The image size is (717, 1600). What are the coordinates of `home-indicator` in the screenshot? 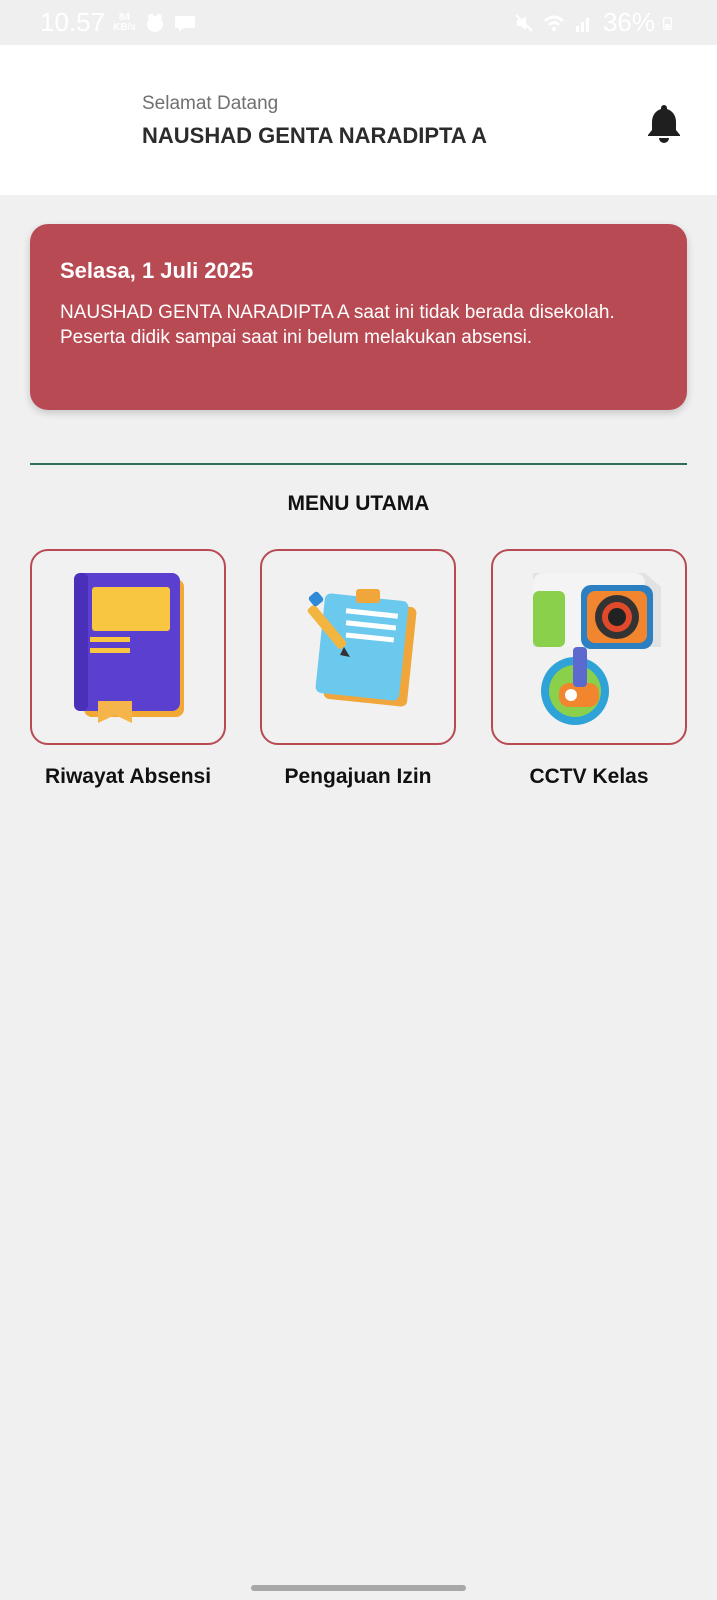 It's located at (358, 1588).